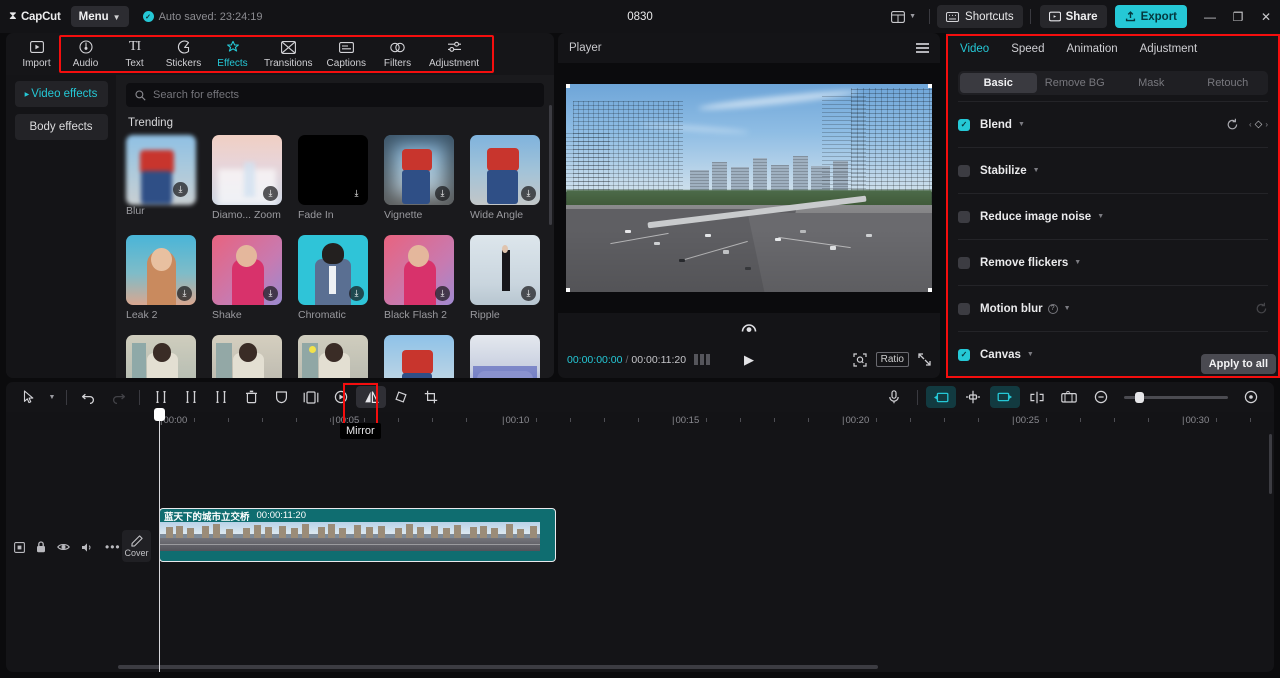 The height and width of the screenshot is (678, 1280). Describe the element at coordinates (136, 546) in the screenshot. I see `cover-button: Cover` at that location.